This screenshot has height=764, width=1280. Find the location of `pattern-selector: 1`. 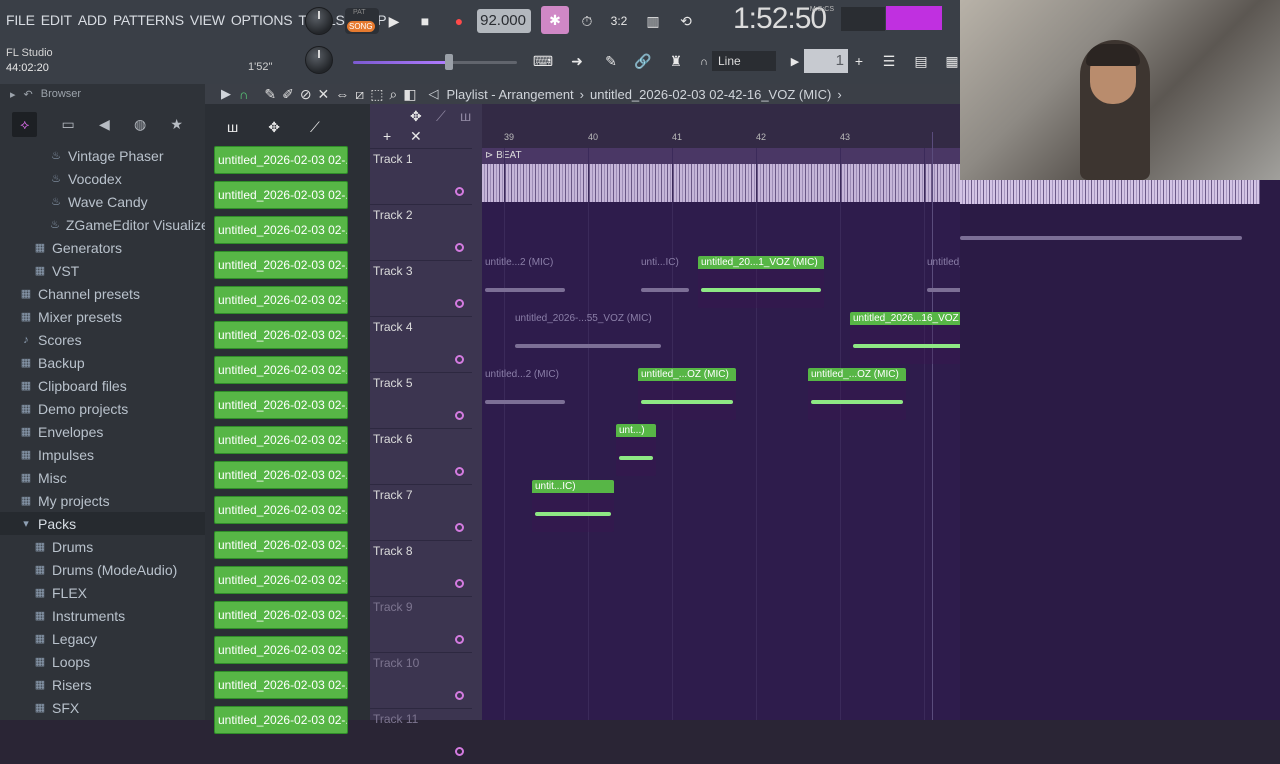

pattern-selector: 1 is located at coordinates (826, 61).